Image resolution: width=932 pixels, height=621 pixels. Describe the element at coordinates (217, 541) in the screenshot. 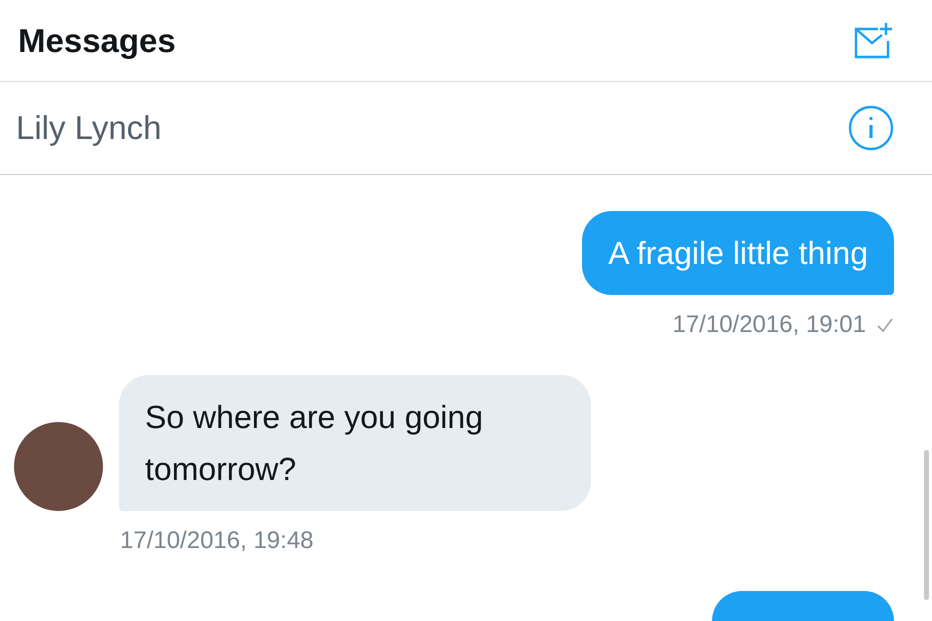

I see `message-timestamp: 17/10/2016, 19:48` at that location.